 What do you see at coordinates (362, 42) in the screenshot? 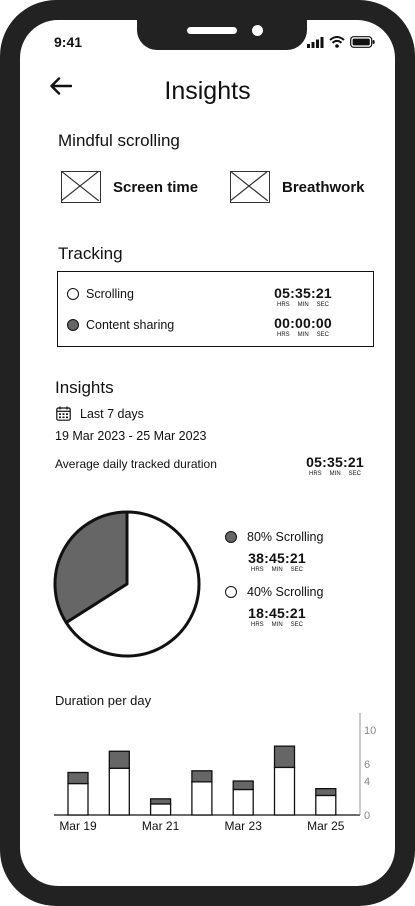
I see `battery-icon` at bounding box center [362, 42].